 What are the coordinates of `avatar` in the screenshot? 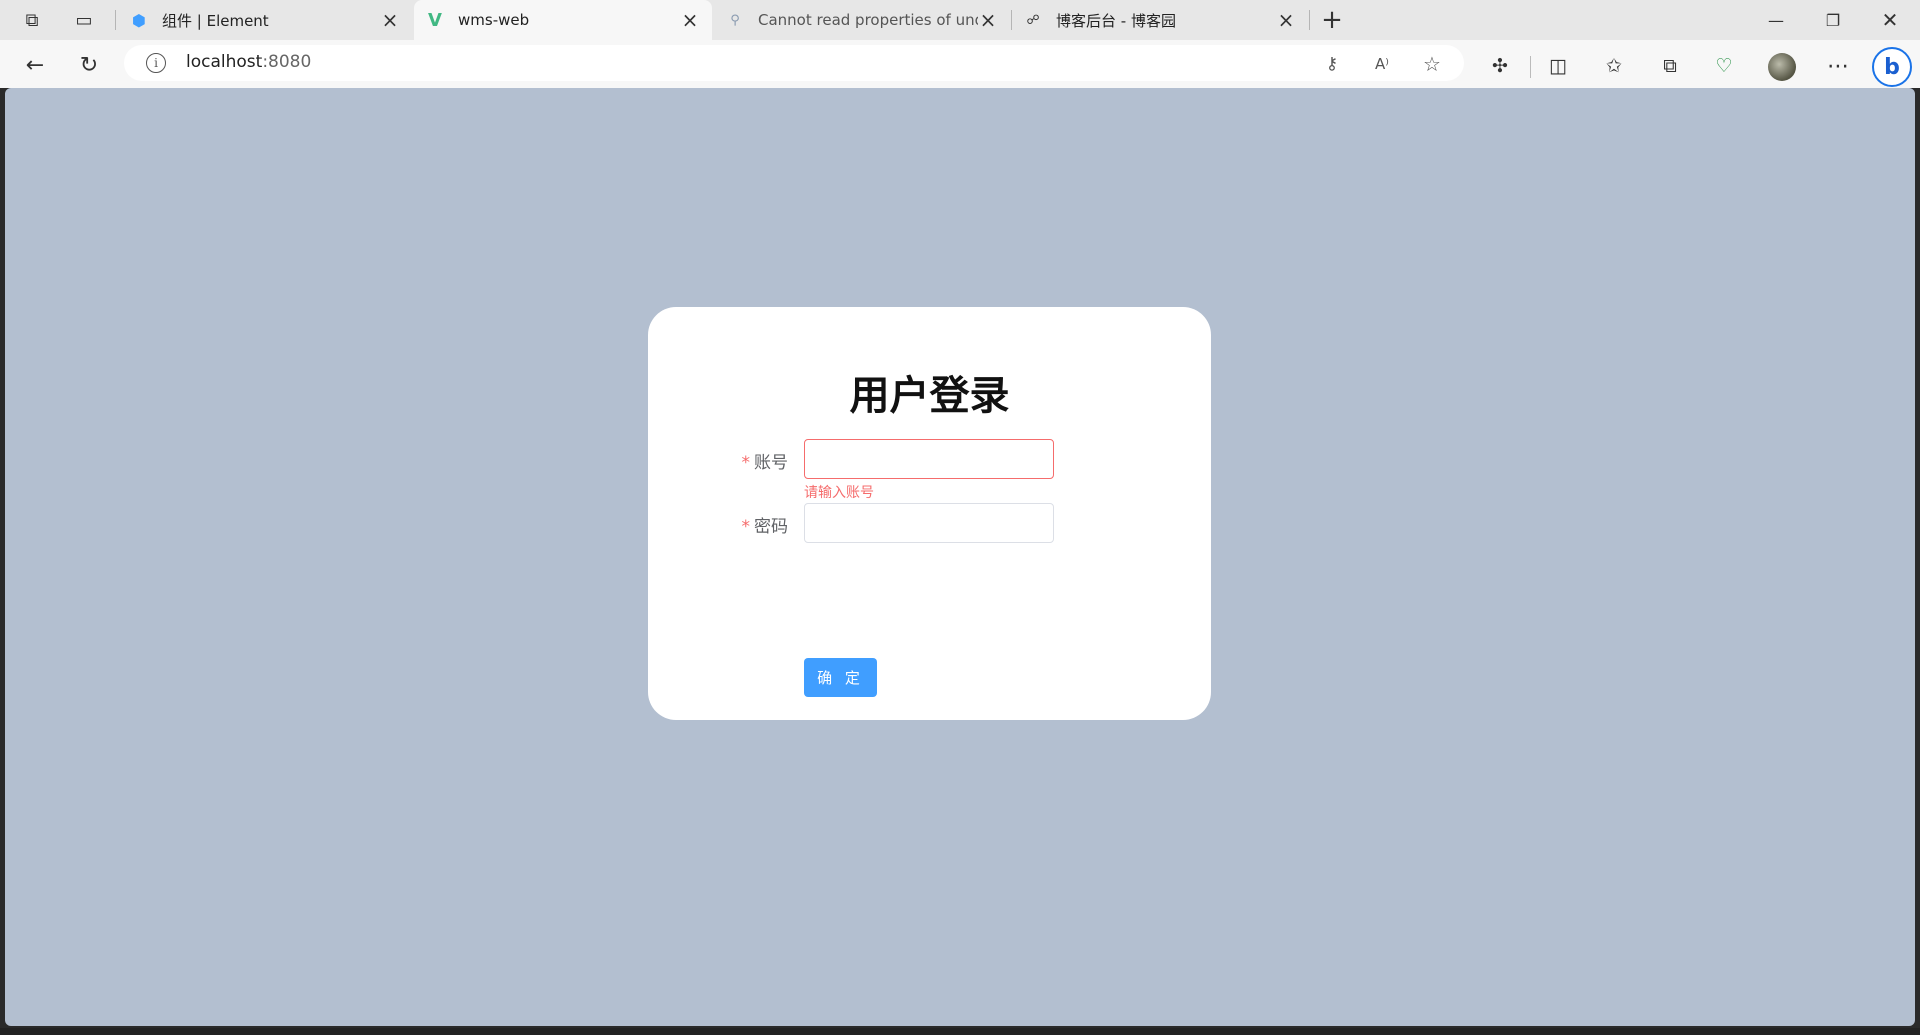 It's located at (1782, 67).